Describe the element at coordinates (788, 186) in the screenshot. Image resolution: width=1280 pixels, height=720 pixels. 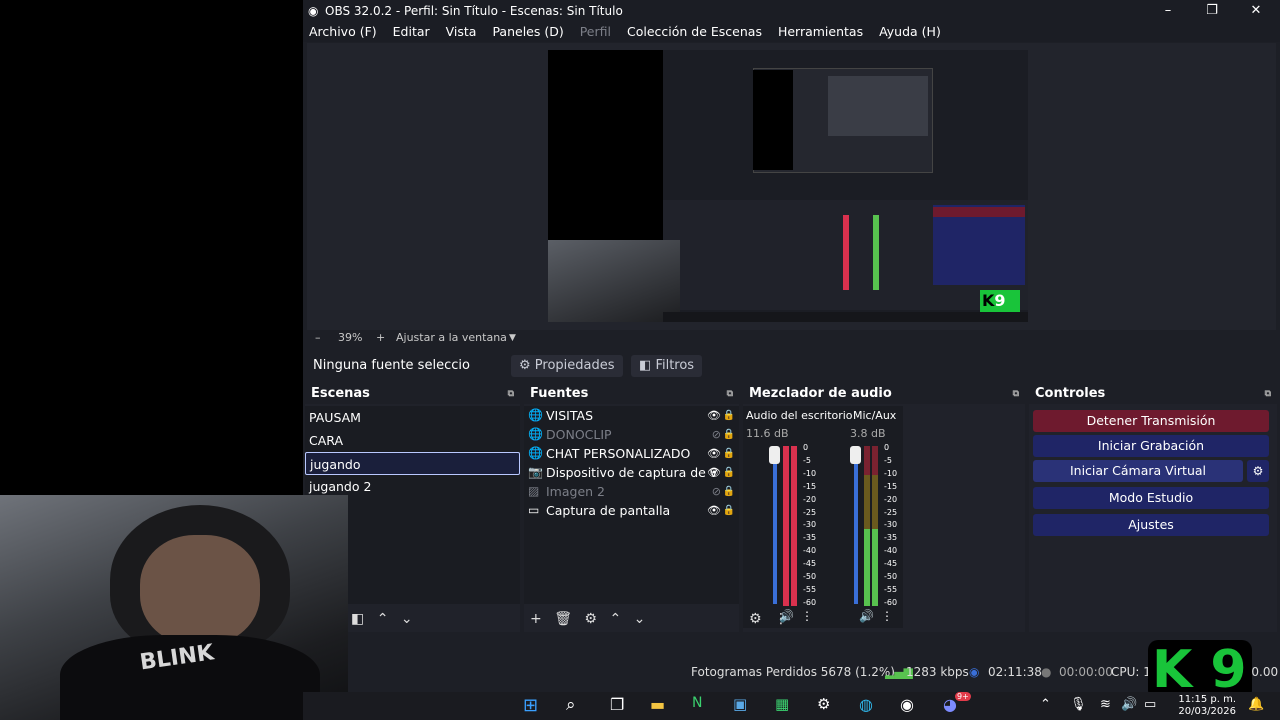
I see `stream-preview: K9` at that location.